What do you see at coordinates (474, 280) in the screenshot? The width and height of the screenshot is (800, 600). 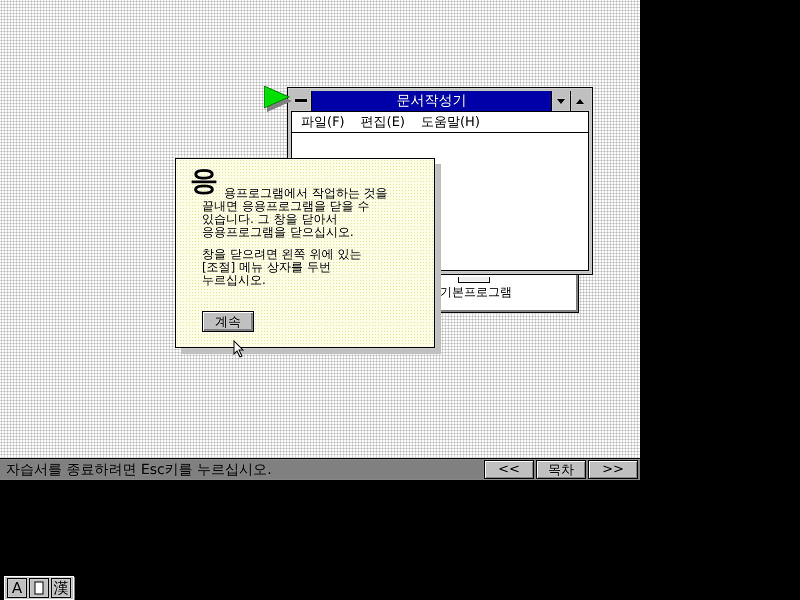 I see `program-group-icon` at bounding box center [474, 280].